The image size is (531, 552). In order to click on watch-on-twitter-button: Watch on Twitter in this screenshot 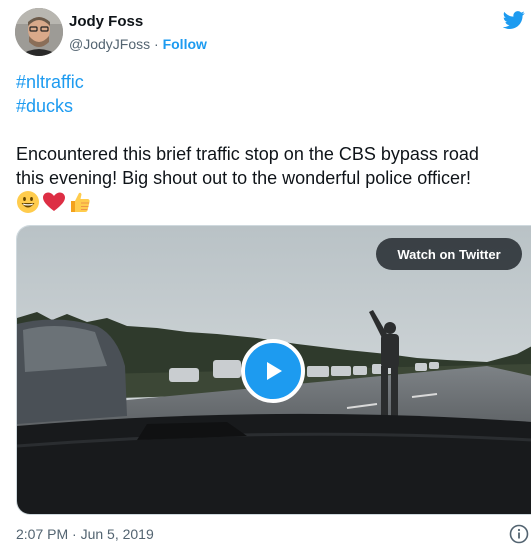, I will do `click(449, 254)`.